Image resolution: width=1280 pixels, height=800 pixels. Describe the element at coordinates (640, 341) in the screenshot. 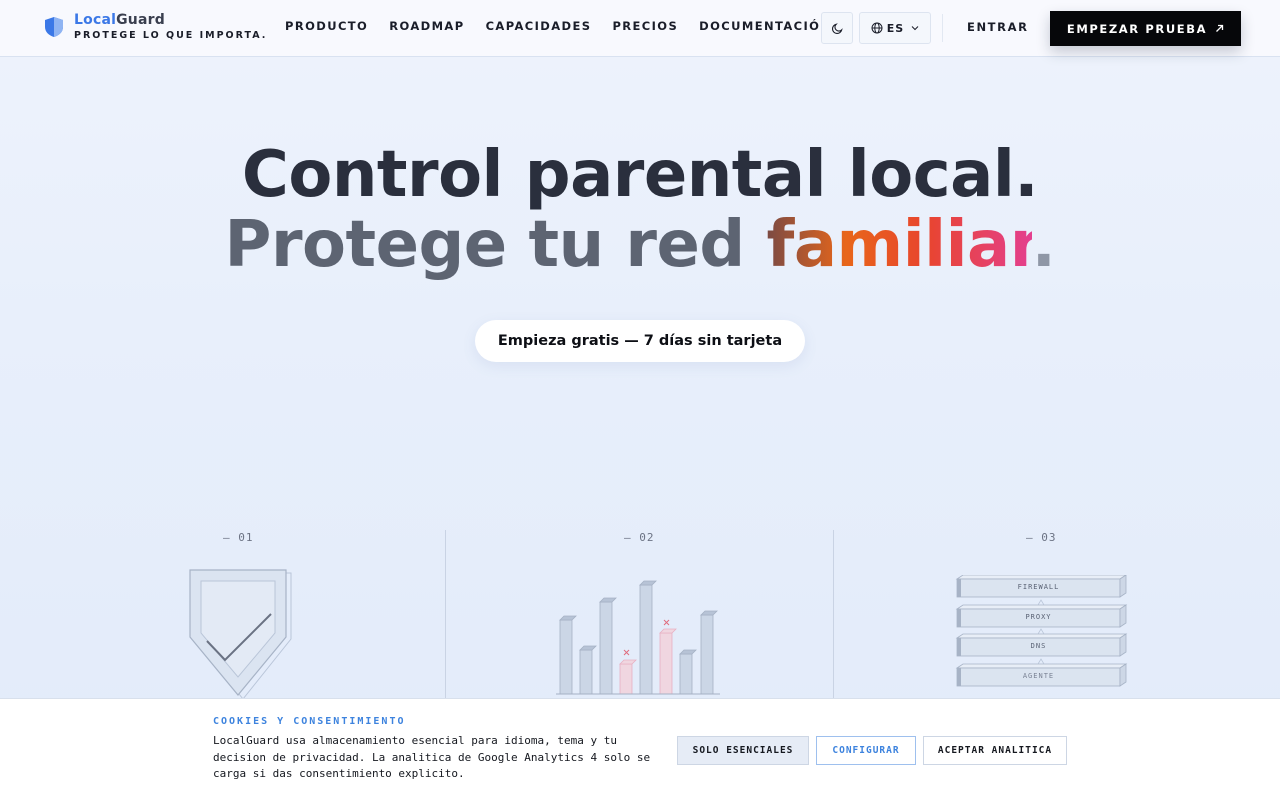

I see `start-free-button: Empieza gratis — 7 días sin tarjeta` at that location.